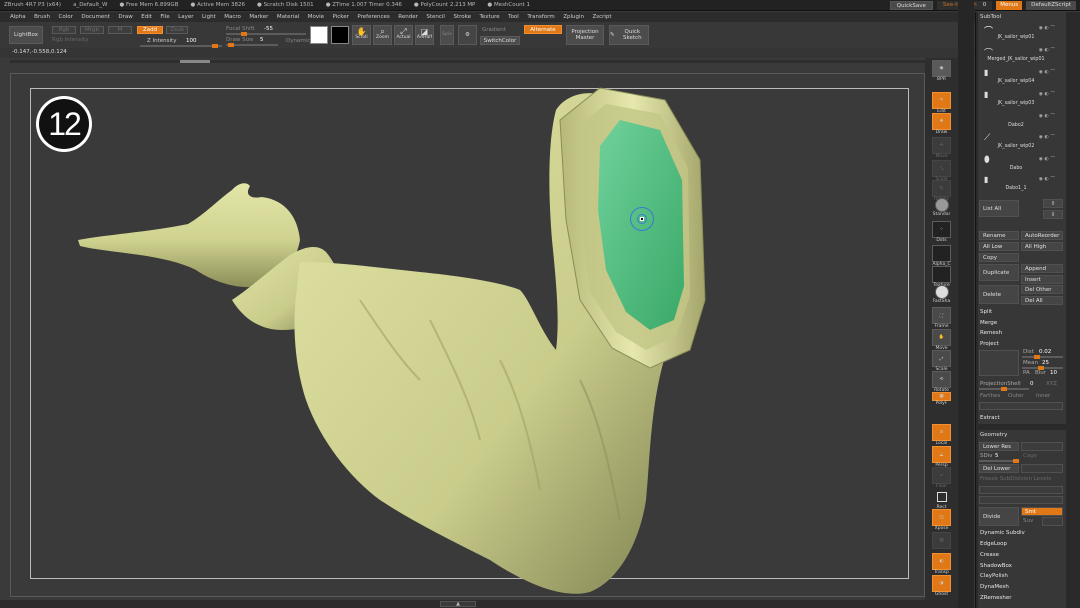 This screenshot has width=1080, height=608. I want to click on dist-slider, so click(1042, 357).